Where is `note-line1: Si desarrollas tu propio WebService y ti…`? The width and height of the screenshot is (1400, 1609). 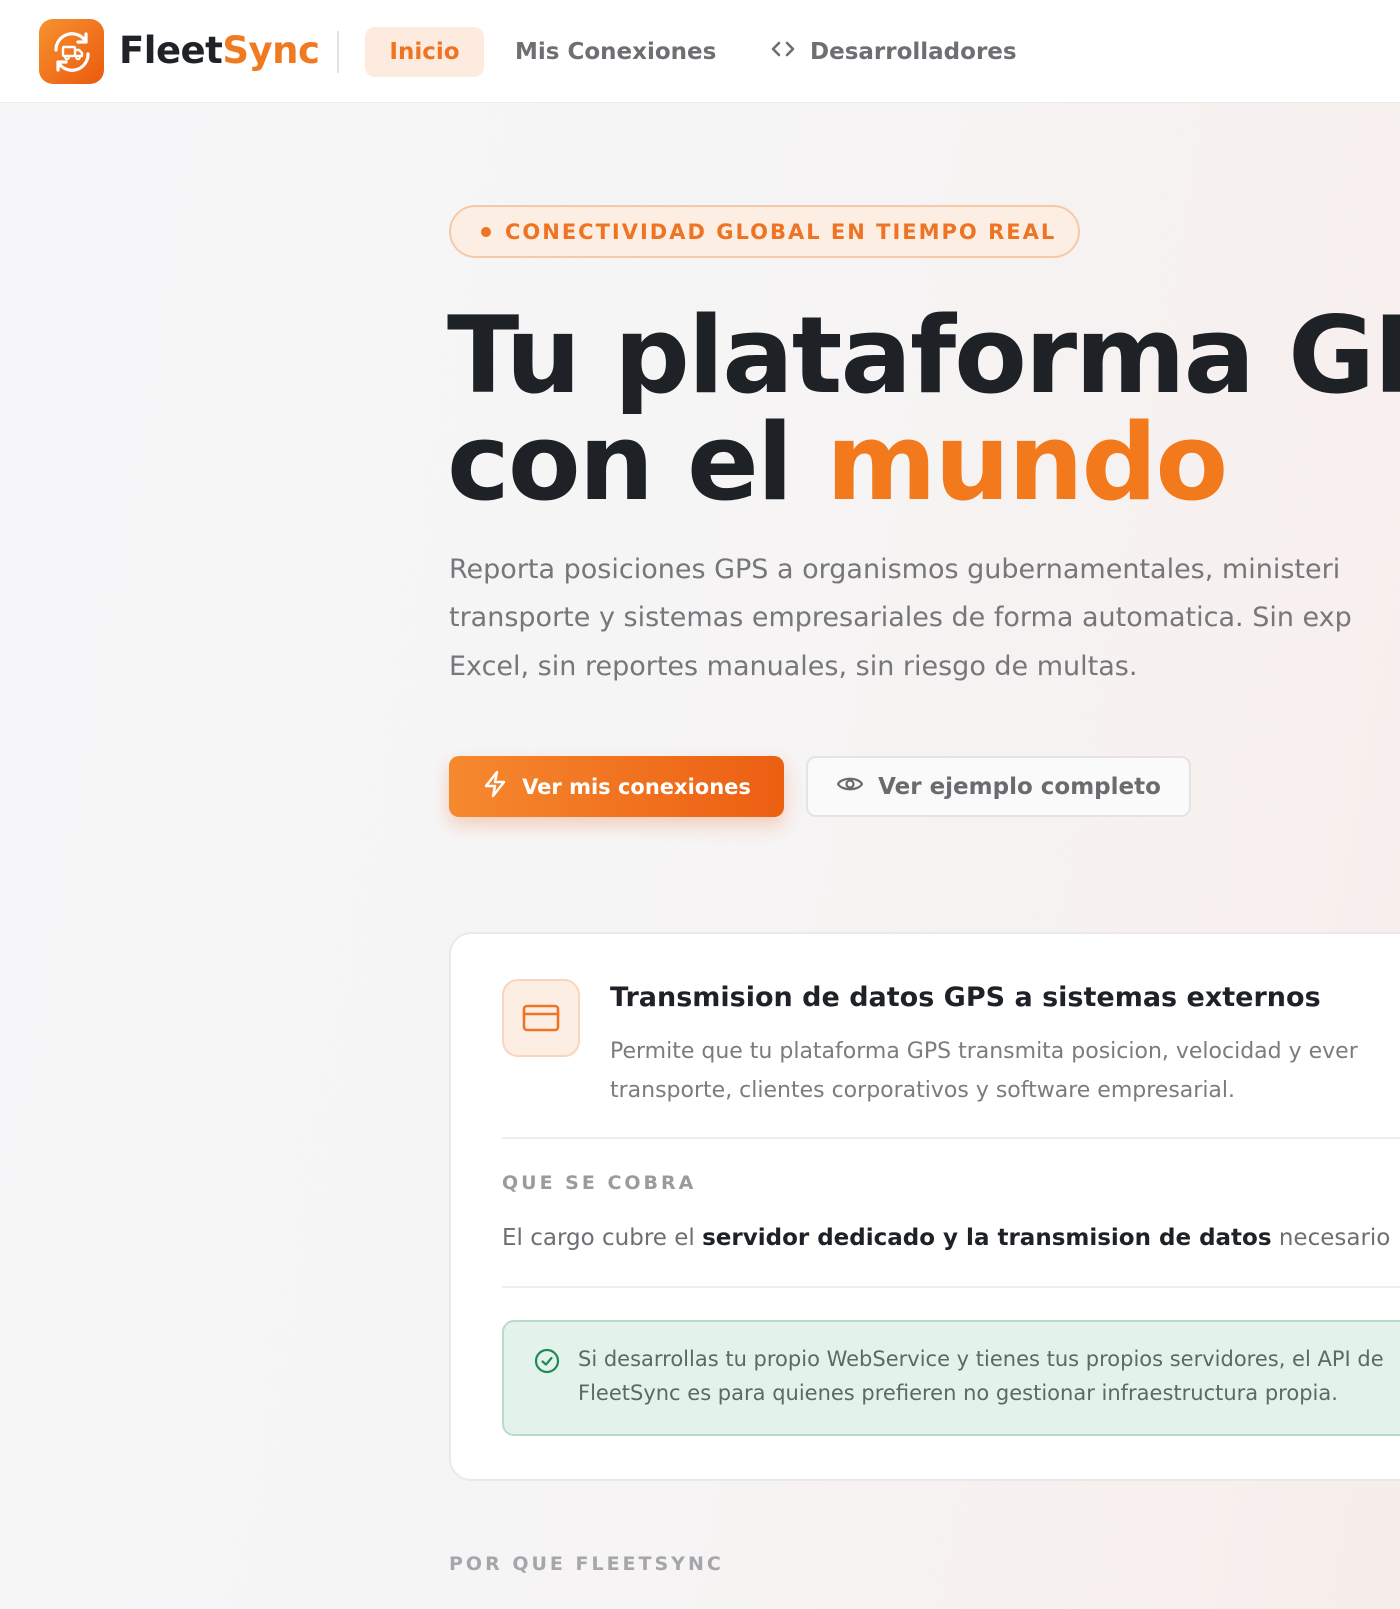
note-line1: Si desarrollas tu propio WebService y ti… is located at coordinates (981, 1359).